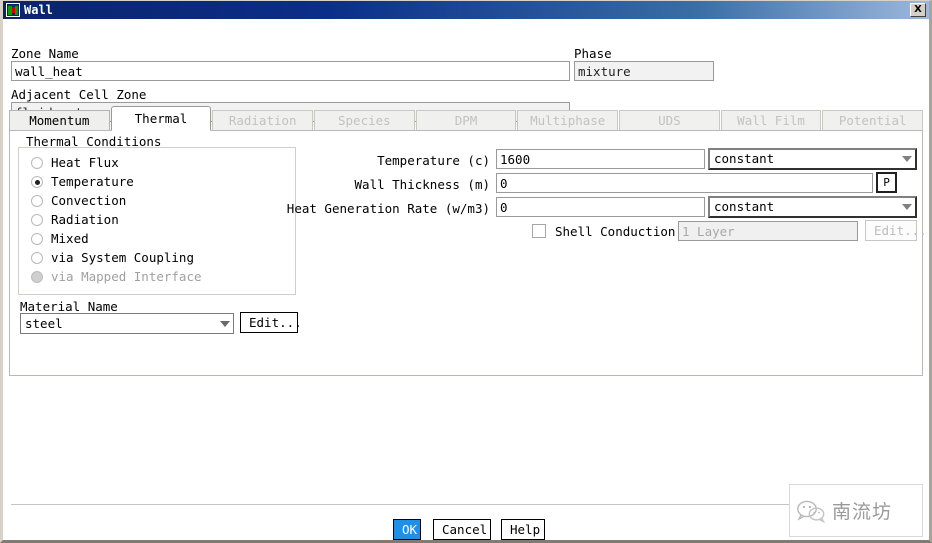 This screenshot has height=543, width=932. Describe the element at coordinates (768, 231) in the screenshot. I see `shell-layers-input` at that location.